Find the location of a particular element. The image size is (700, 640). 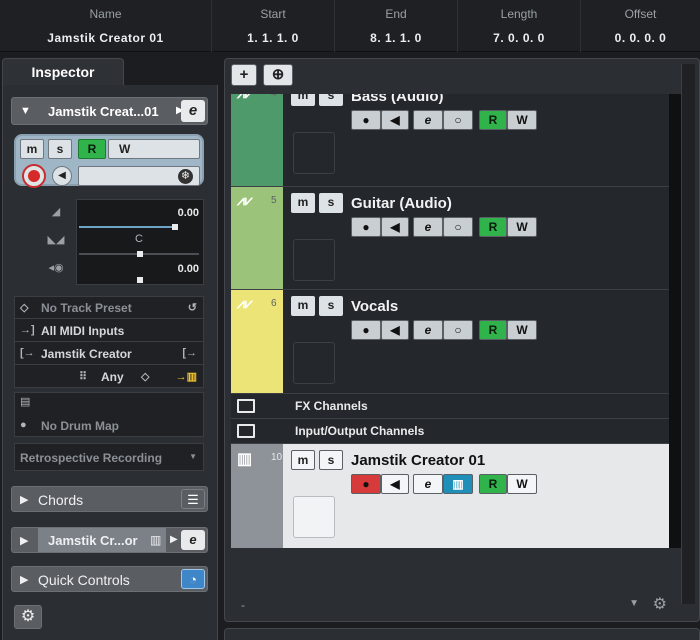

midi-input-row: →] All MIDI Inputs is located at coordinates (109, 331).